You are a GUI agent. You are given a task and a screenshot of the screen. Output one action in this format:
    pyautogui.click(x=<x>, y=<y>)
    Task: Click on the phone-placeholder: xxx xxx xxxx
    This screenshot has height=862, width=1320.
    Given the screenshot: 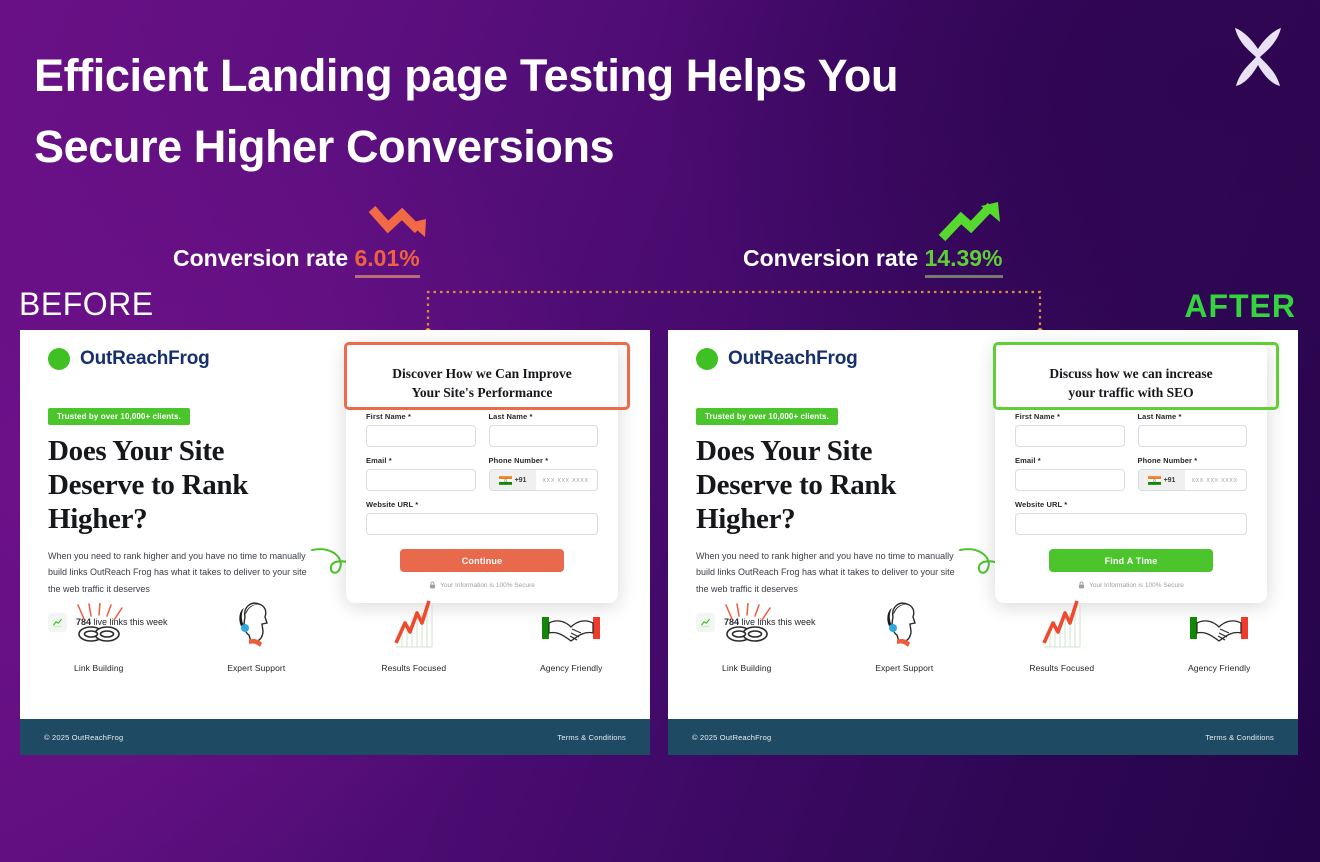 What is the action you would take?
    pyautogui.click(x=1214, y=480)
    